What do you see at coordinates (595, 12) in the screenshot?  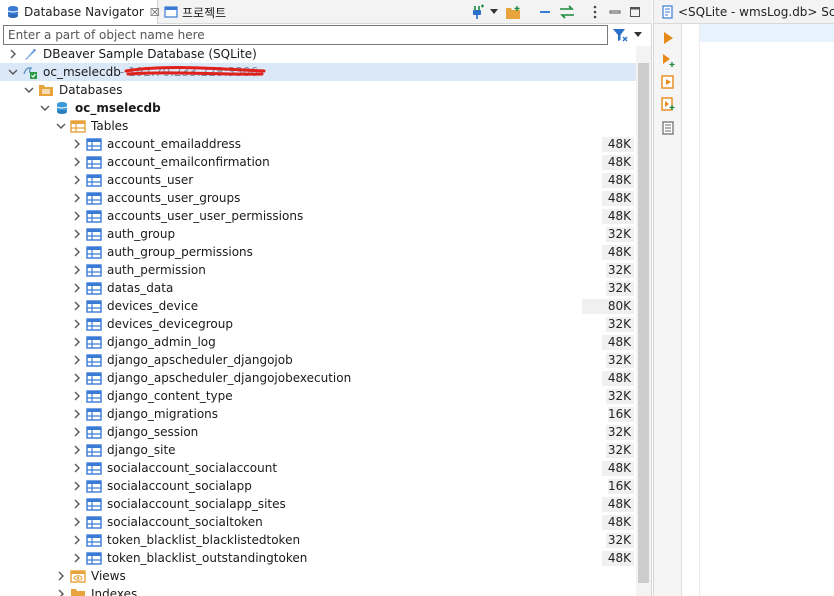 I see `view-menu-icon` at bounding box center [595, 12].